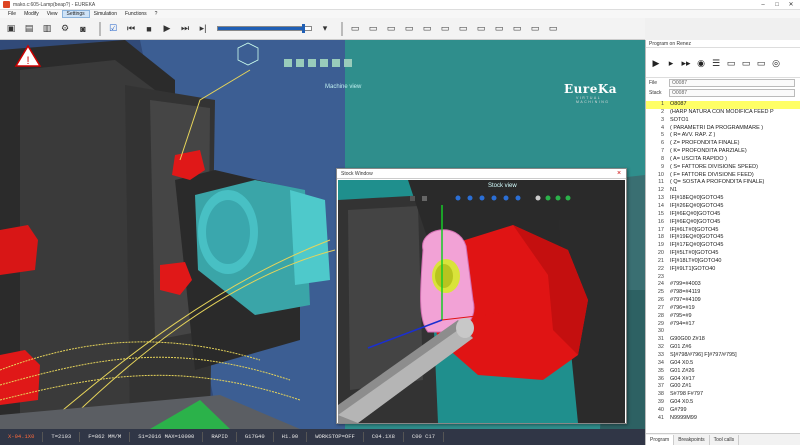  Describe the element at coordinates (723, 136) in the screenshot. I see `code-line: 5 ( R= AVV. RAP. Z )` at that location.